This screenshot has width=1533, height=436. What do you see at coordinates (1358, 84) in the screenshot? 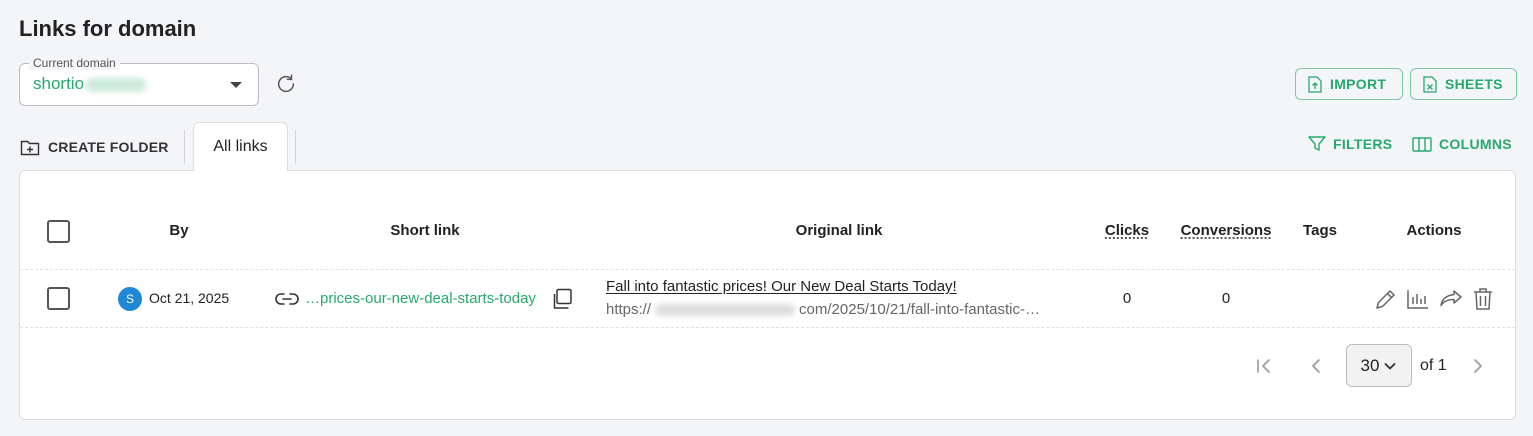
I see `import-label: IMPORT` at bounding box center [1358, 84].